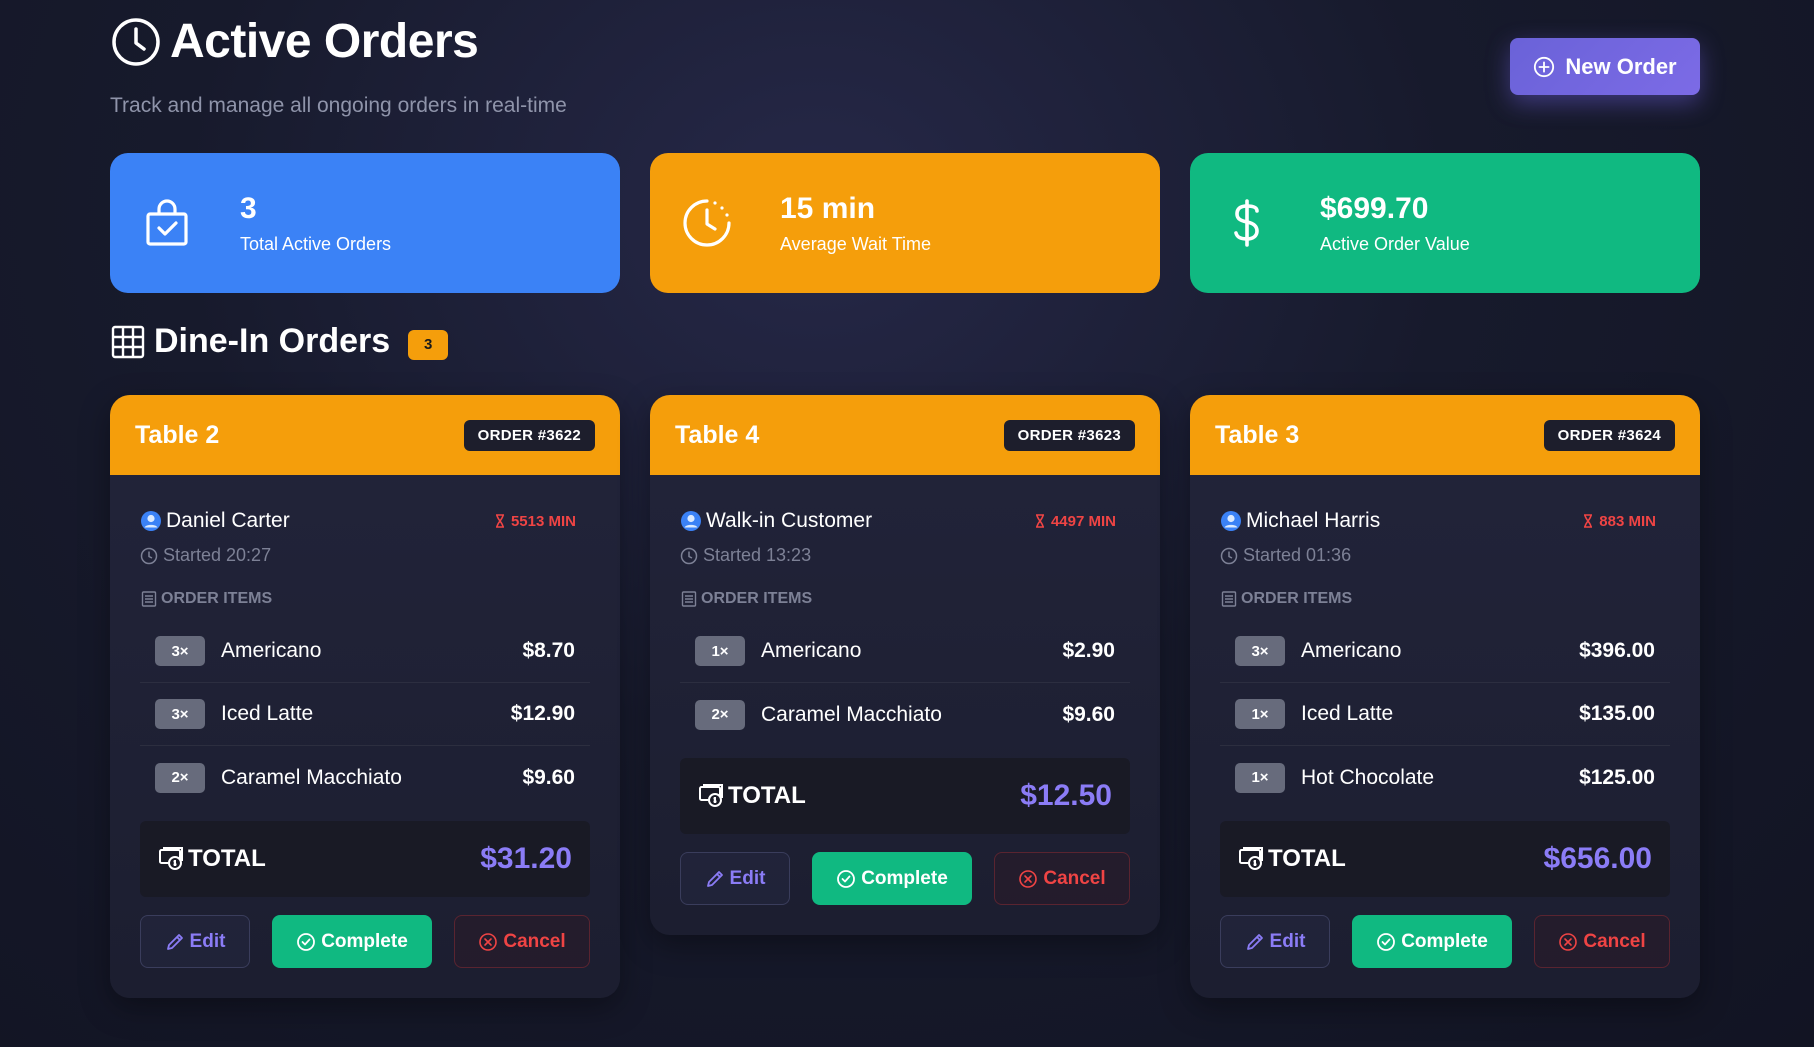  I want to click on wait-value: 883 MIN, so click(1627, 521).